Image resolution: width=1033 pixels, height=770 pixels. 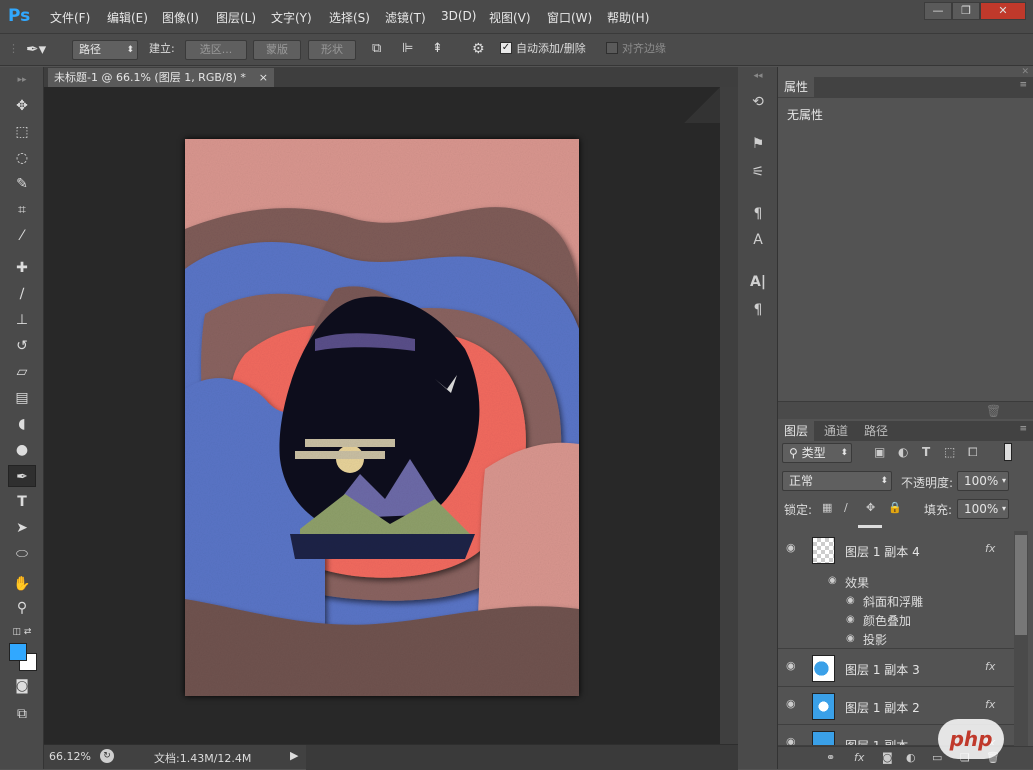 I want to click on layer-row: ◉ 图层 1 副本 4 fx ◉ 效果 ◉ 斜面和浮雕 ◉ 颜色叠加 ◉ 投影, so click(x=896, y=590).